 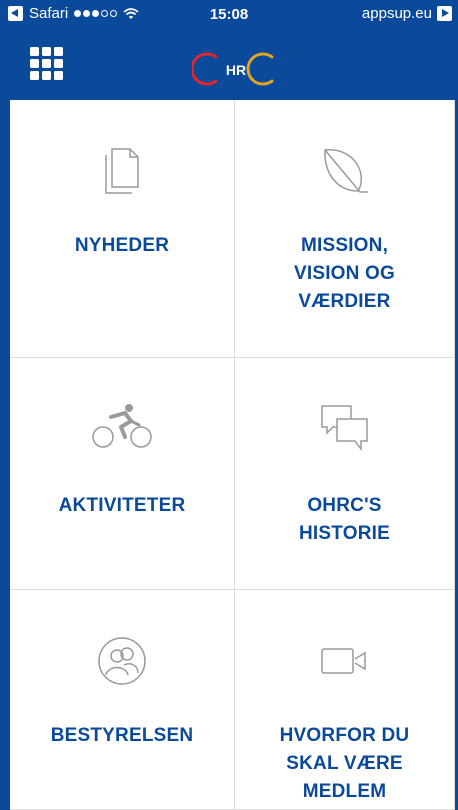 I want to click on speech-bubbles-icon, so click(x=344, y=428).